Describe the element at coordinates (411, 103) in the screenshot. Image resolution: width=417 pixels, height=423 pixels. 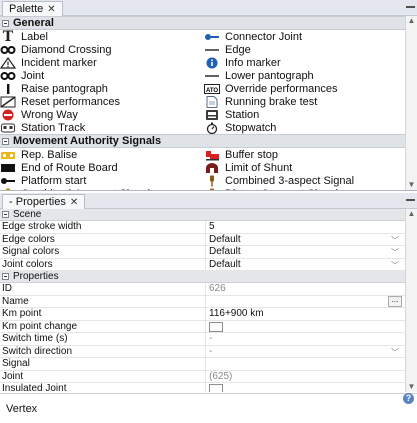
I see `palette-scrollbar: ▲ ▼` at that location.